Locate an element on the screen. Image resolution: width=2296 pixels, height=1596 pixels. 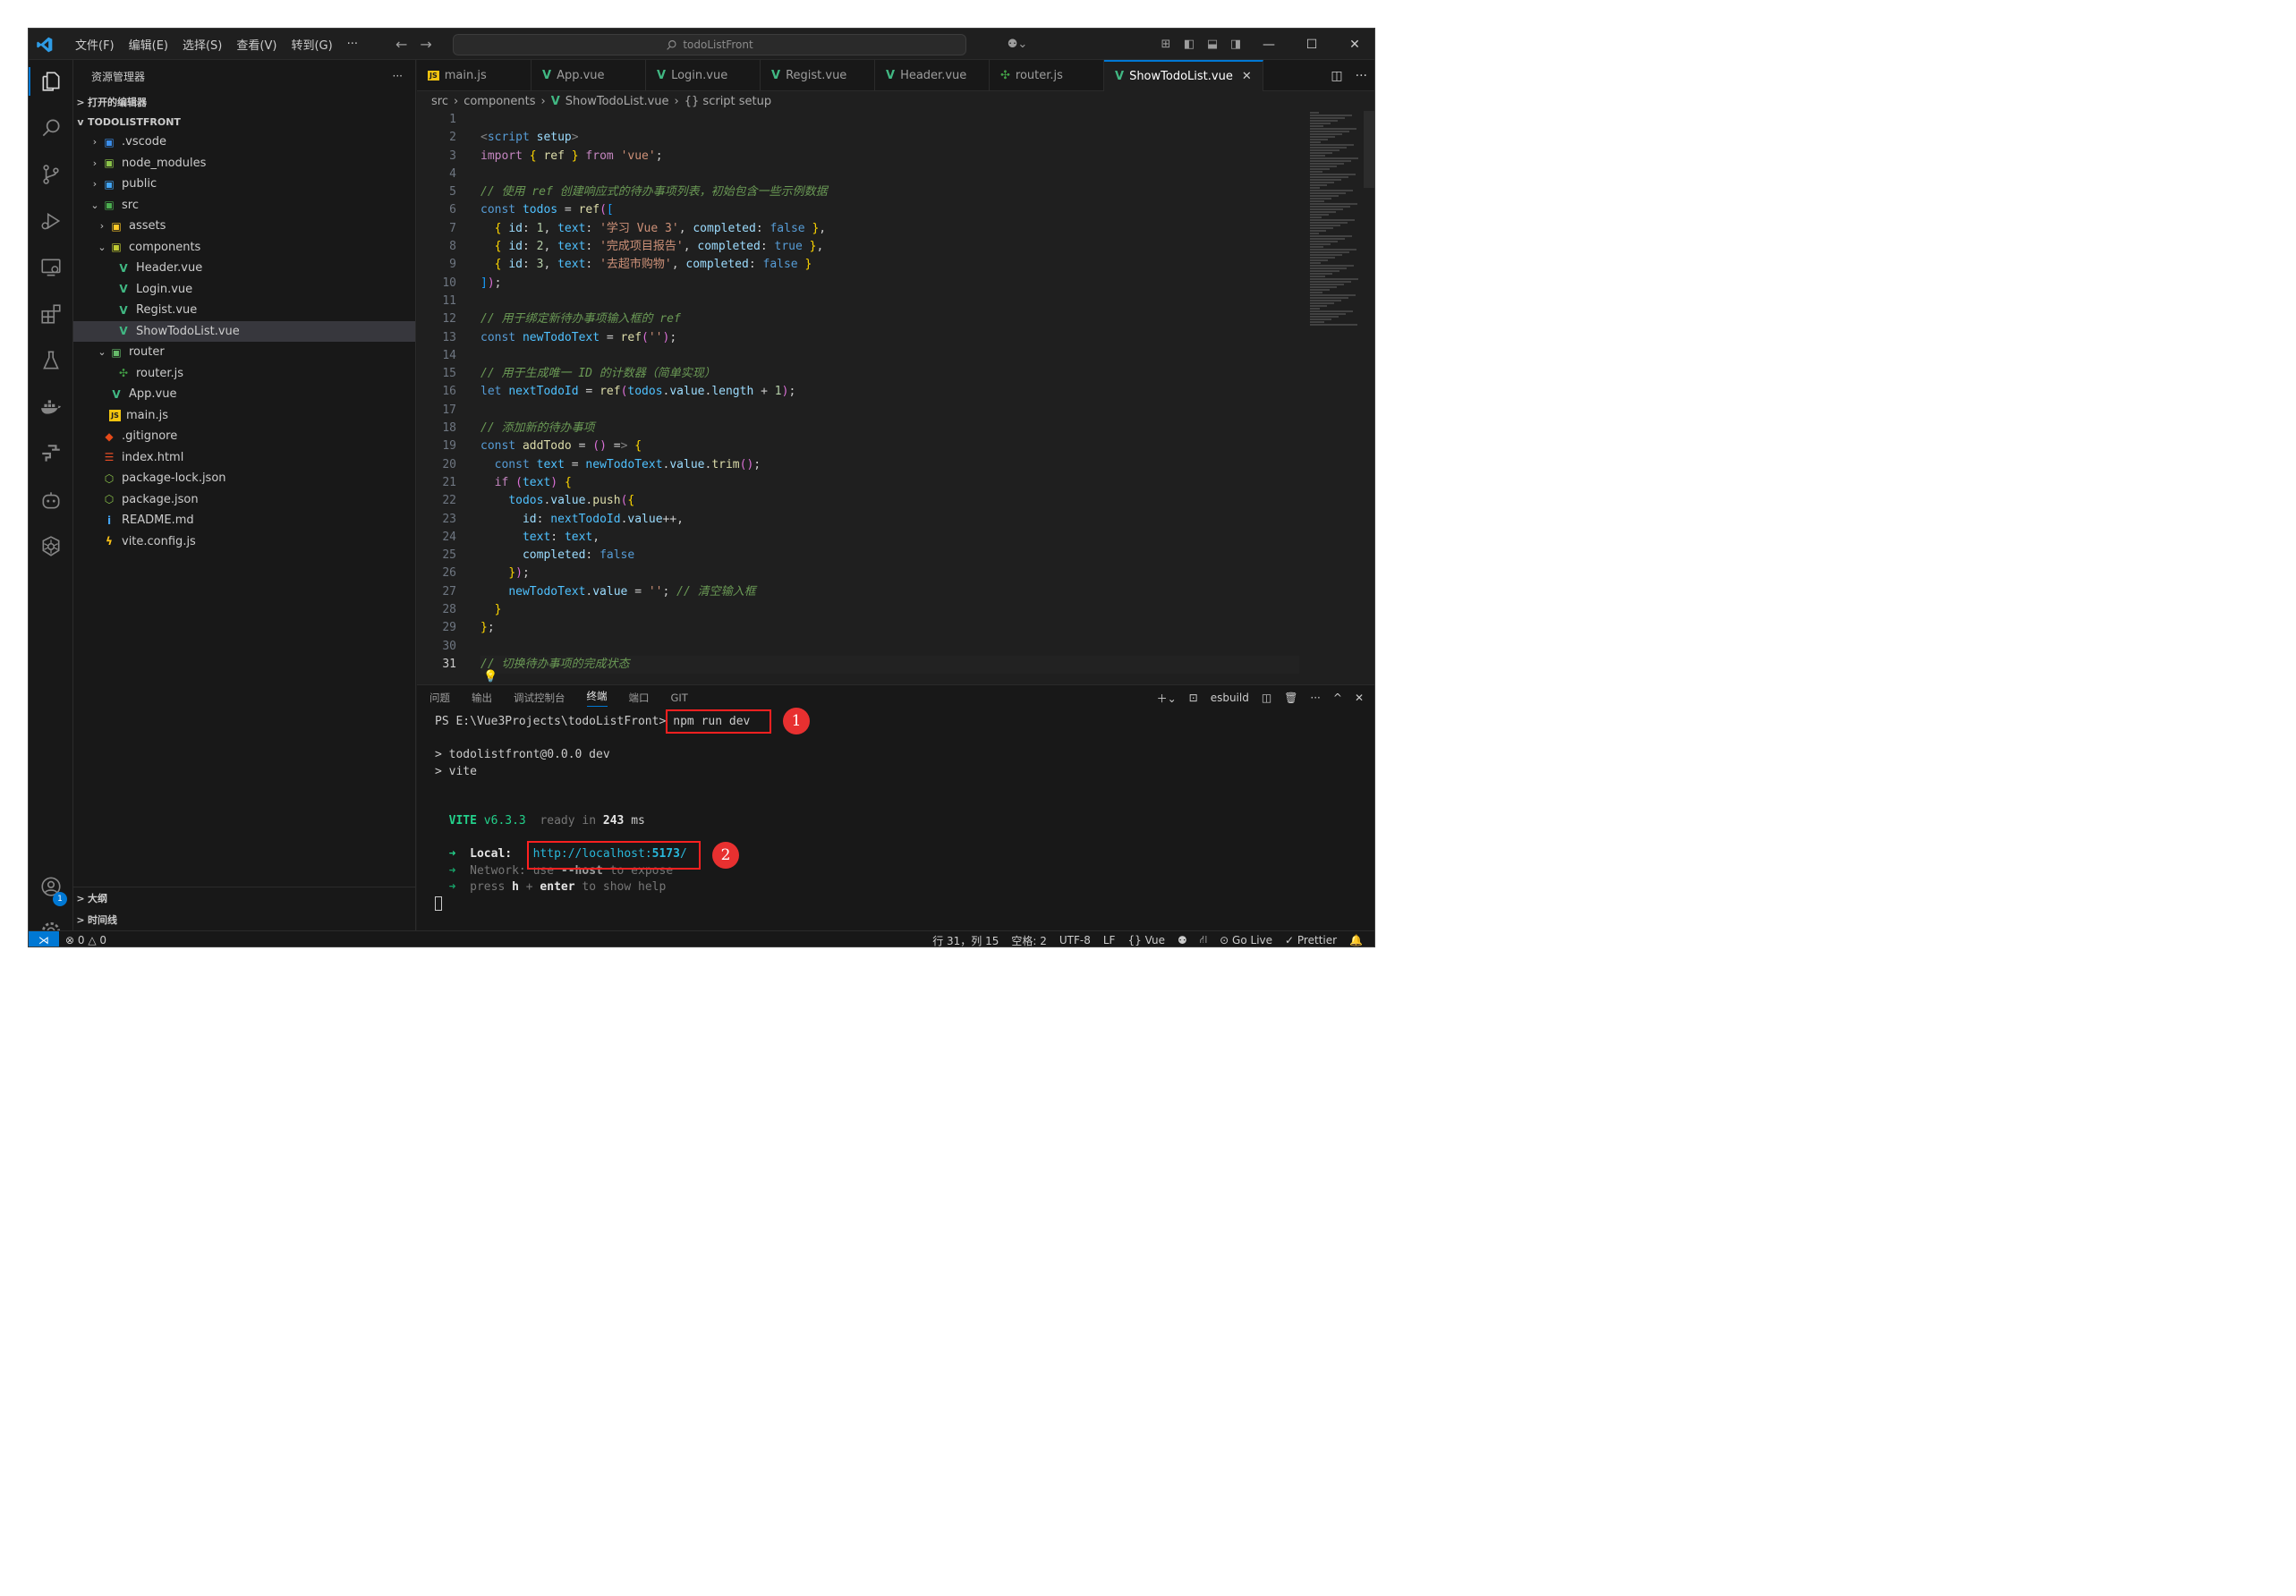
remote-explorer-icon is located at coordinates (51, 268).